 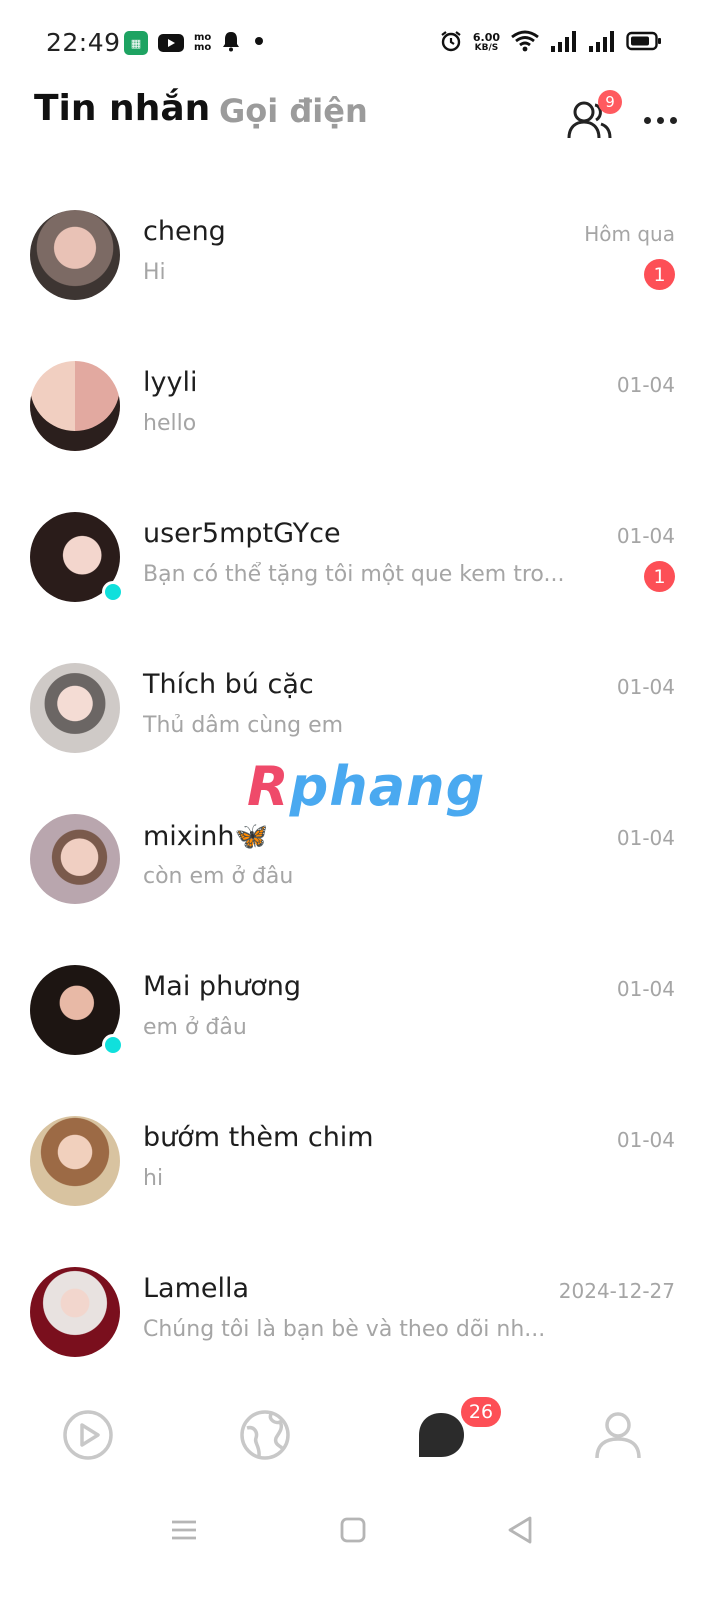 I want to click on more-button, so click(x=660, y=120).